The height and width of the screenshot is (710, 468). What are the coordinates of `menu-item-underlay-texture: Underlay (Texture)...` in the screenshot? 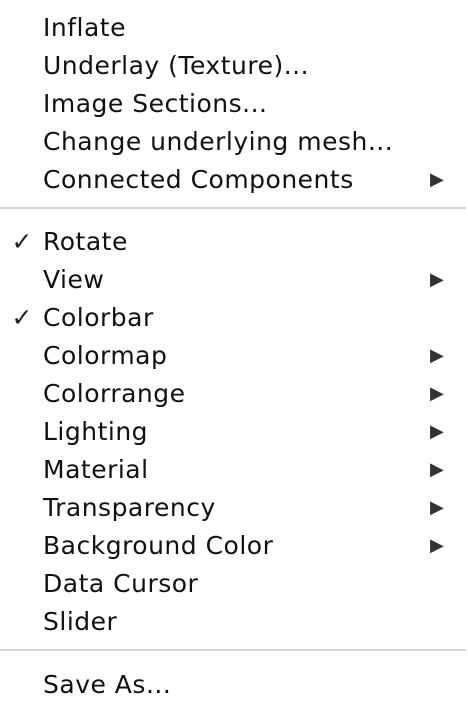 It's located at (234, 66).